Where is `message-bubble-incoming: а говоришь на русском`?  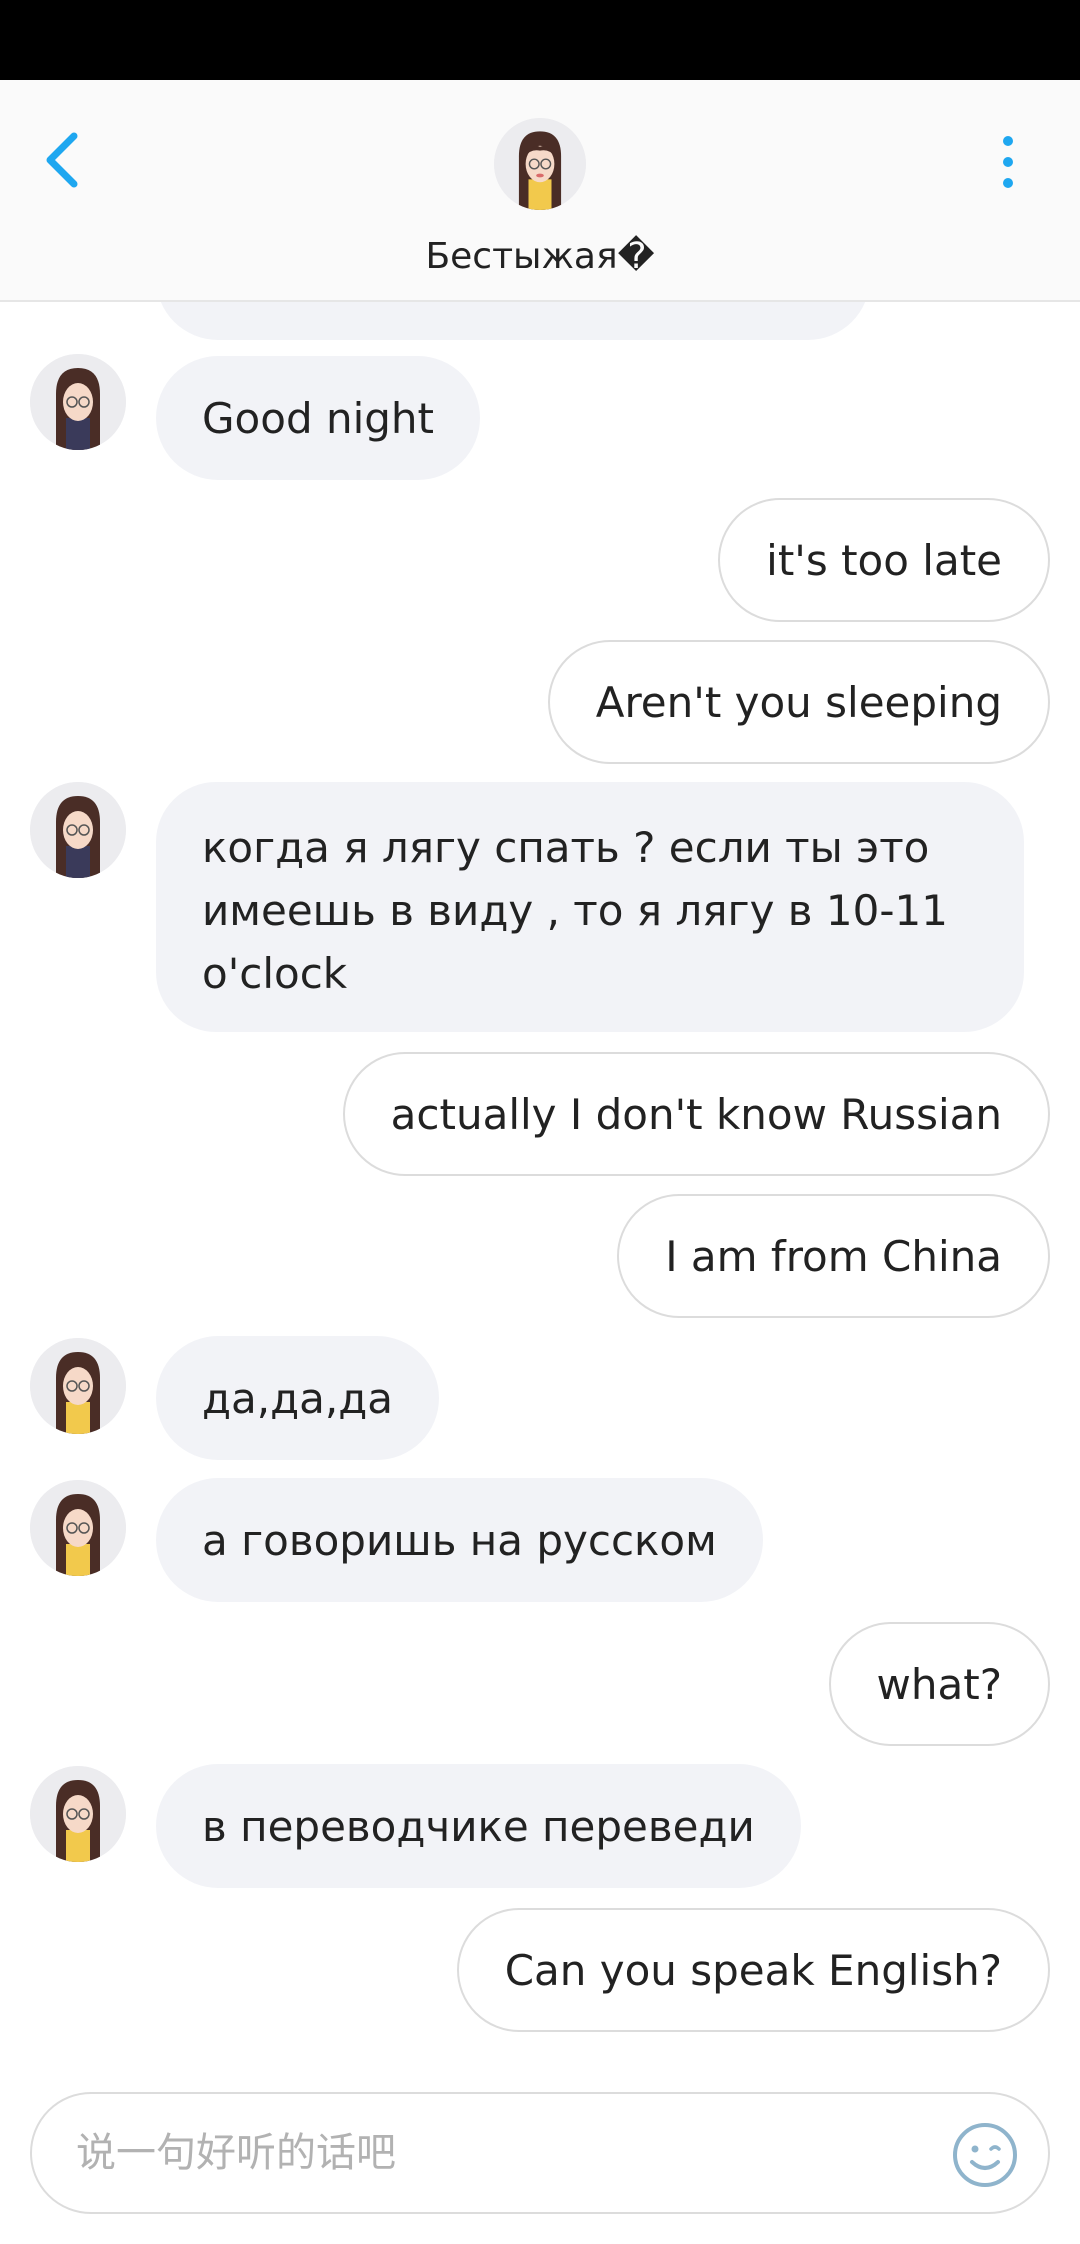 message-bubble-incoming: а говоришь на русском is located at coordinates (459, 1540).